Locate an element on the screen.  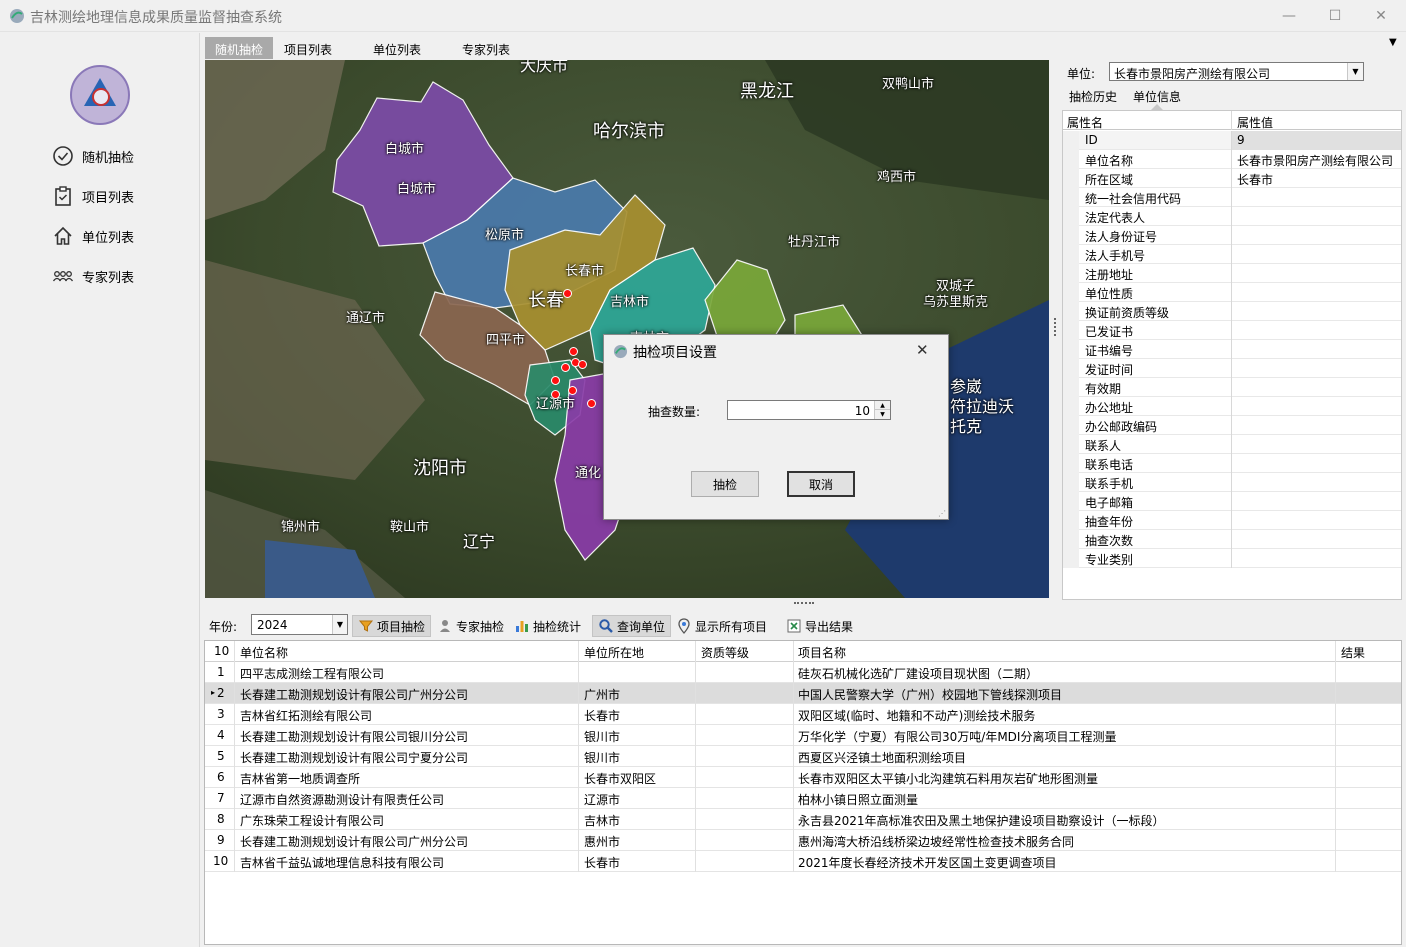
property-row: ID 9 is located at coordinates (1232, 140).